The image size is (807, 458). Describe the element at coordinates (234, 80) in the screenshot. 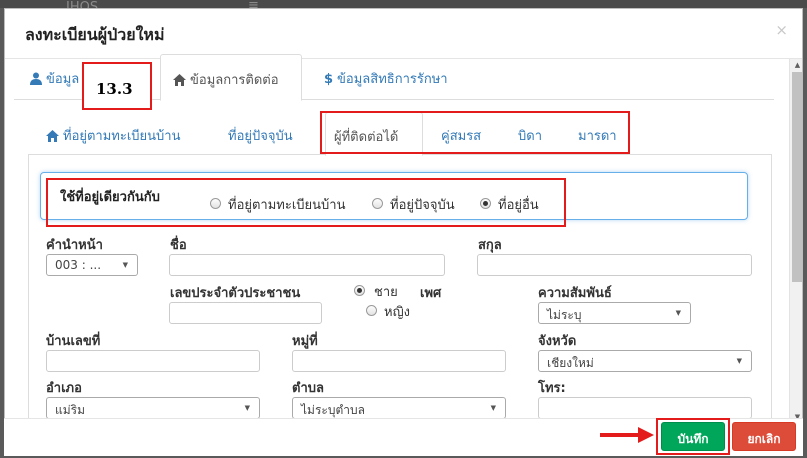

I see `tab-contact-info-label: ข้อมูลการติดต่อ` at that location.